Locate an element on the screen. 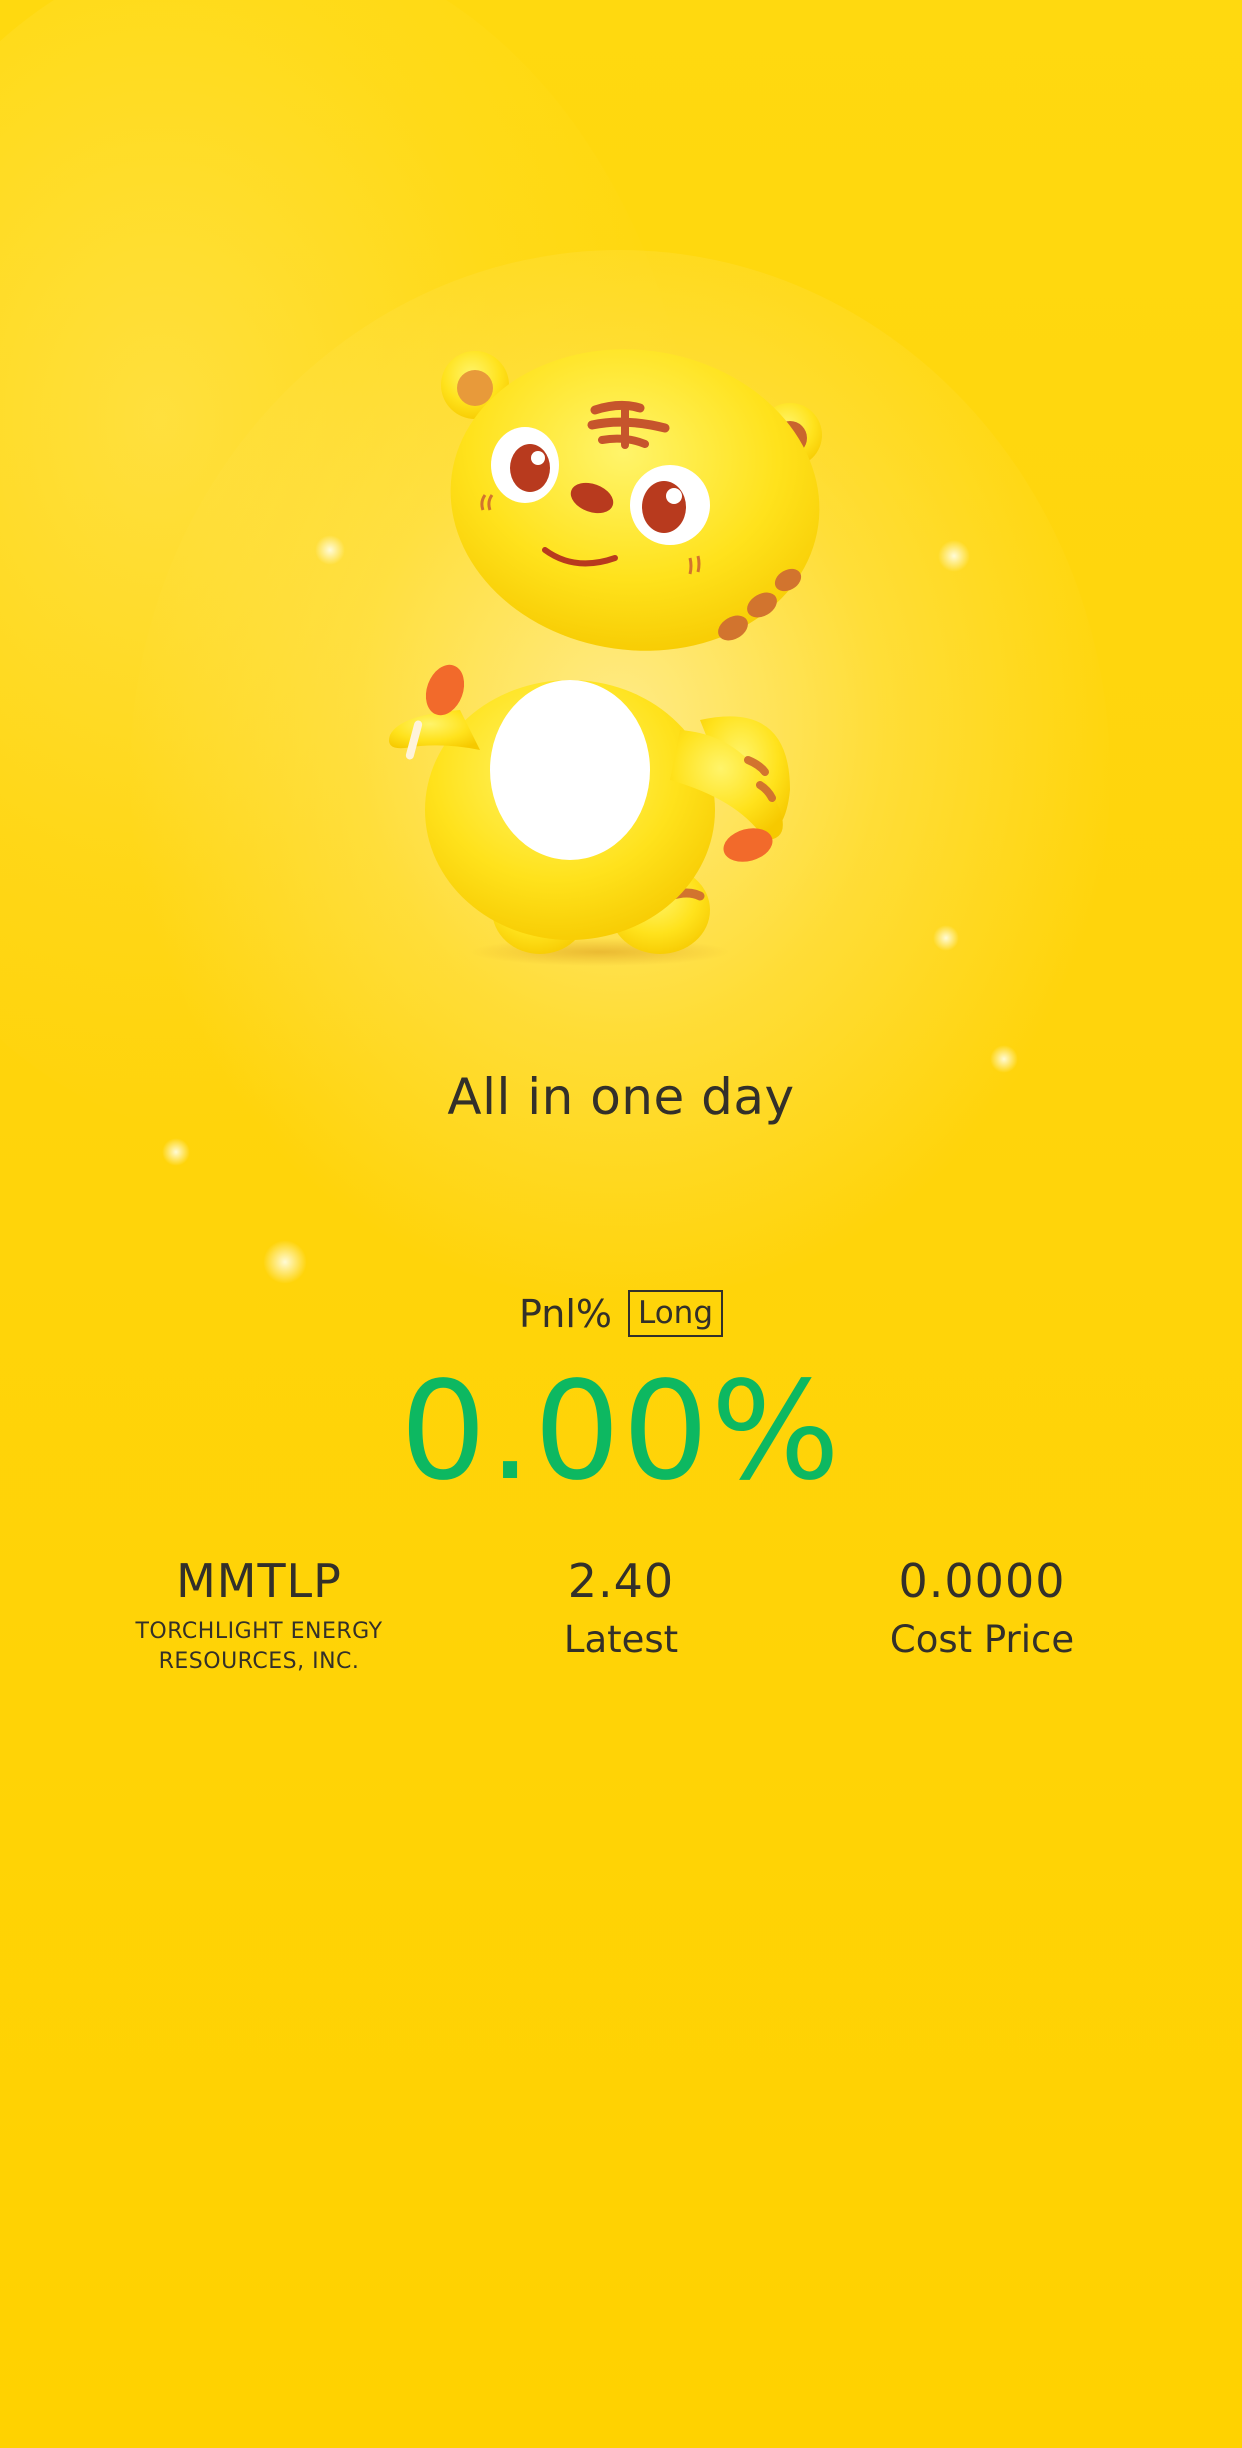 The image size is (1242, 2448). pnl-header: Pnl% Long is located at coordinates (621, 1313).